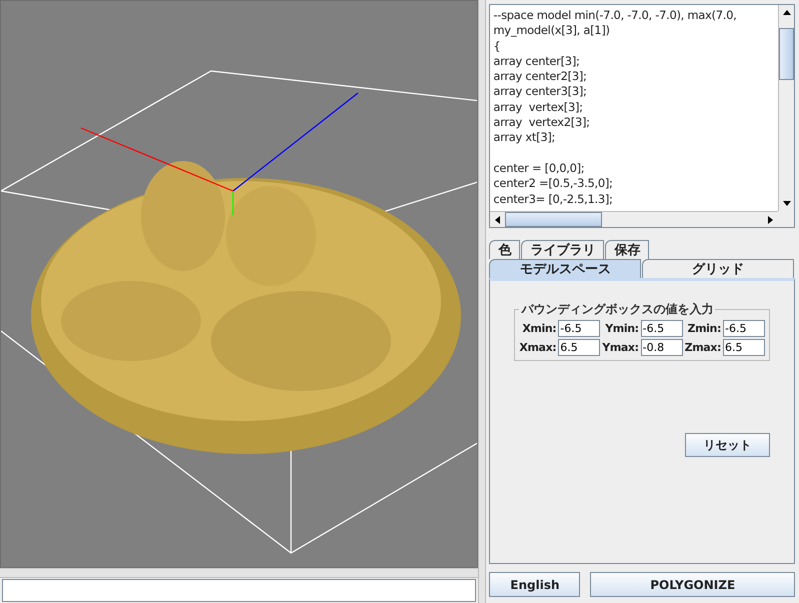 This screenshot has height=603, width=799. Describe the element at coordinates (786, 12) in the screenshot. I see `up-arrow-icon` at that location.